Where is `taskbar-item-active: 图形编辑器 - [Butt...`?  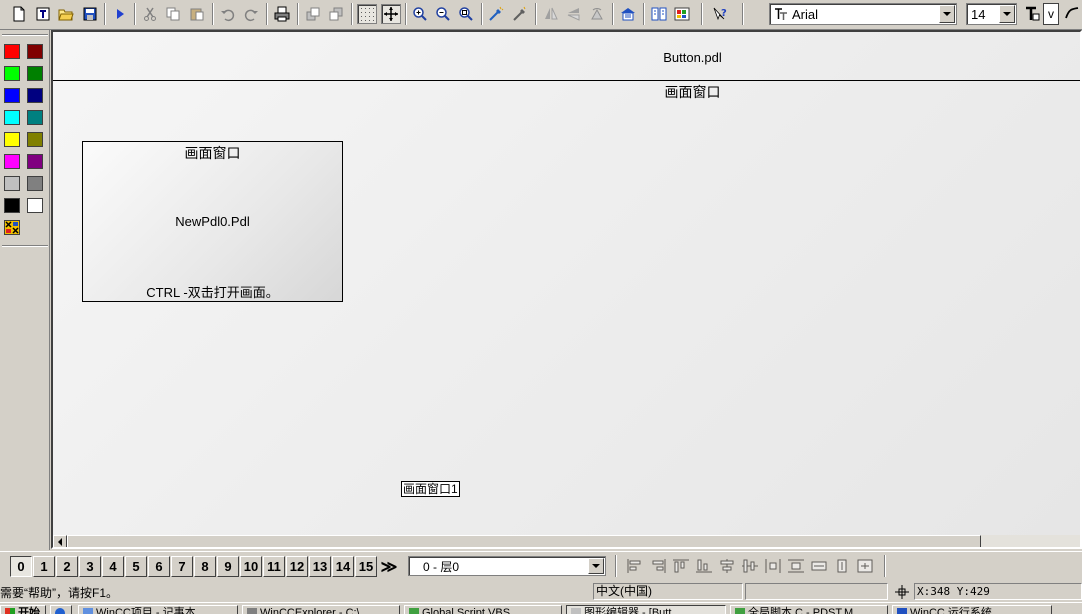
taskbar-item-active: 图形编辑器 - [Butt... is located at coordinates (646, 609).